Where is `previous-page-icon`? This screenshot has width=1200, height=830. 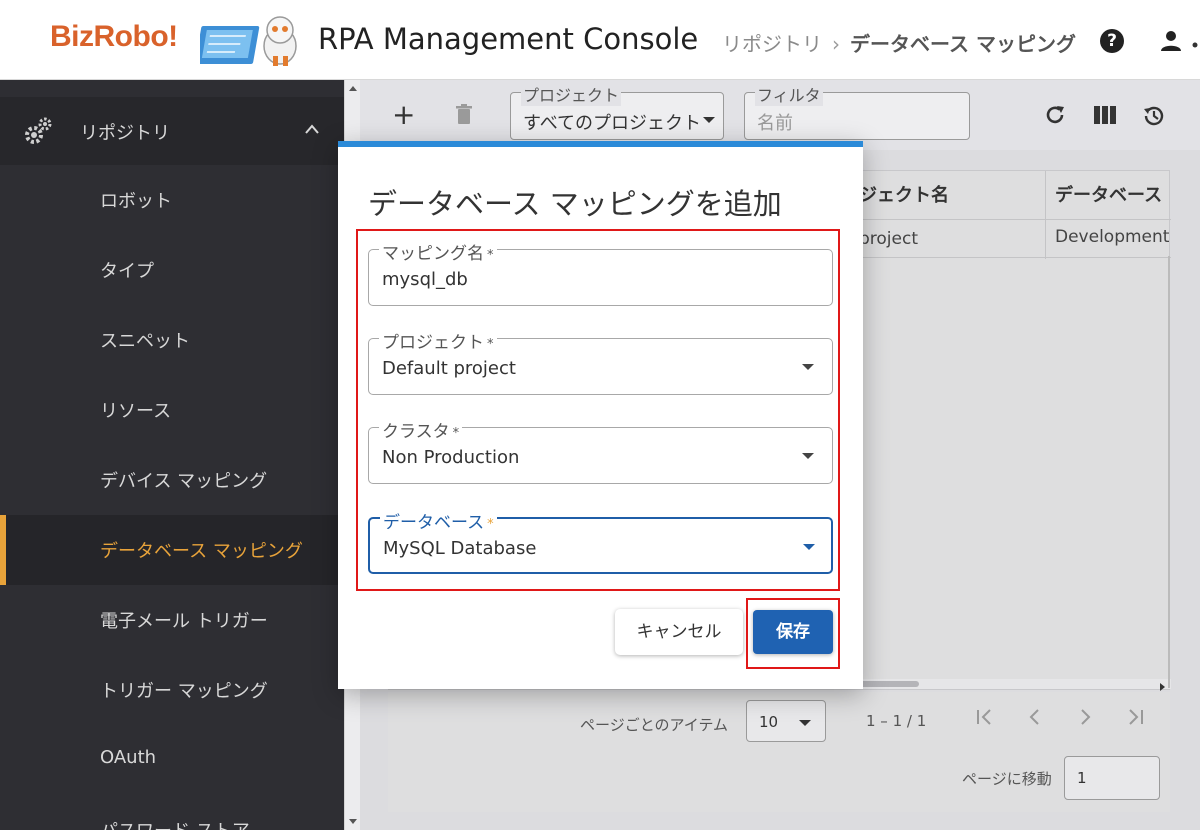
previous-page-icon is located at coordinates (1035, 717).